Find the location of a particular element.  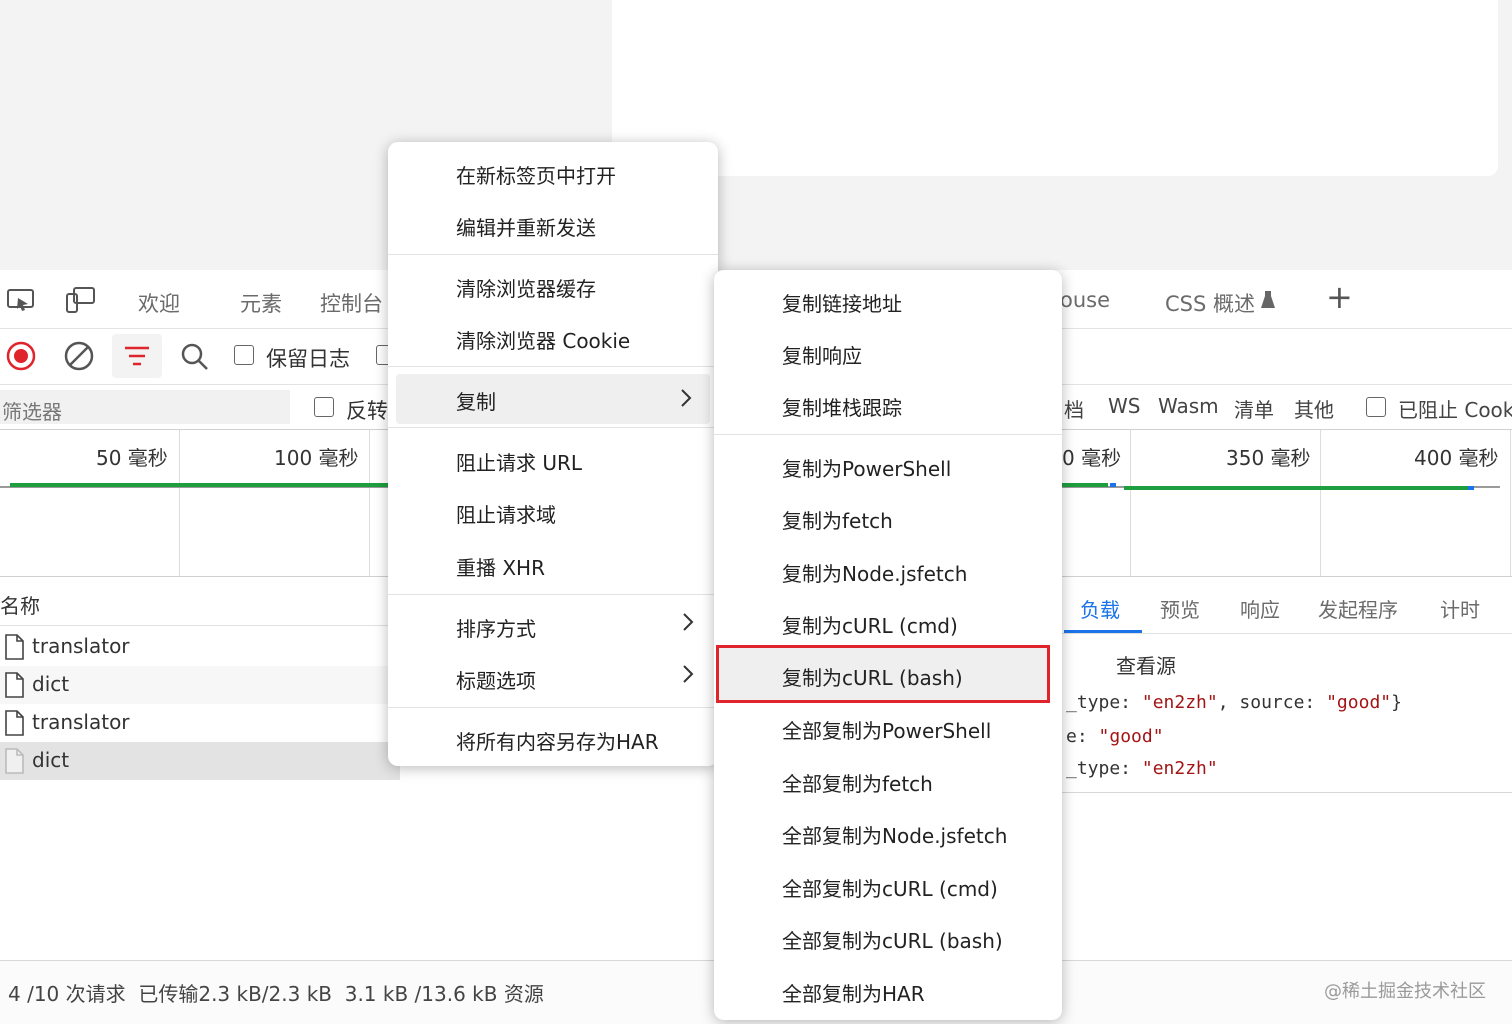

blocked-cookies-checkbox is located at coordinates (1376, 407).